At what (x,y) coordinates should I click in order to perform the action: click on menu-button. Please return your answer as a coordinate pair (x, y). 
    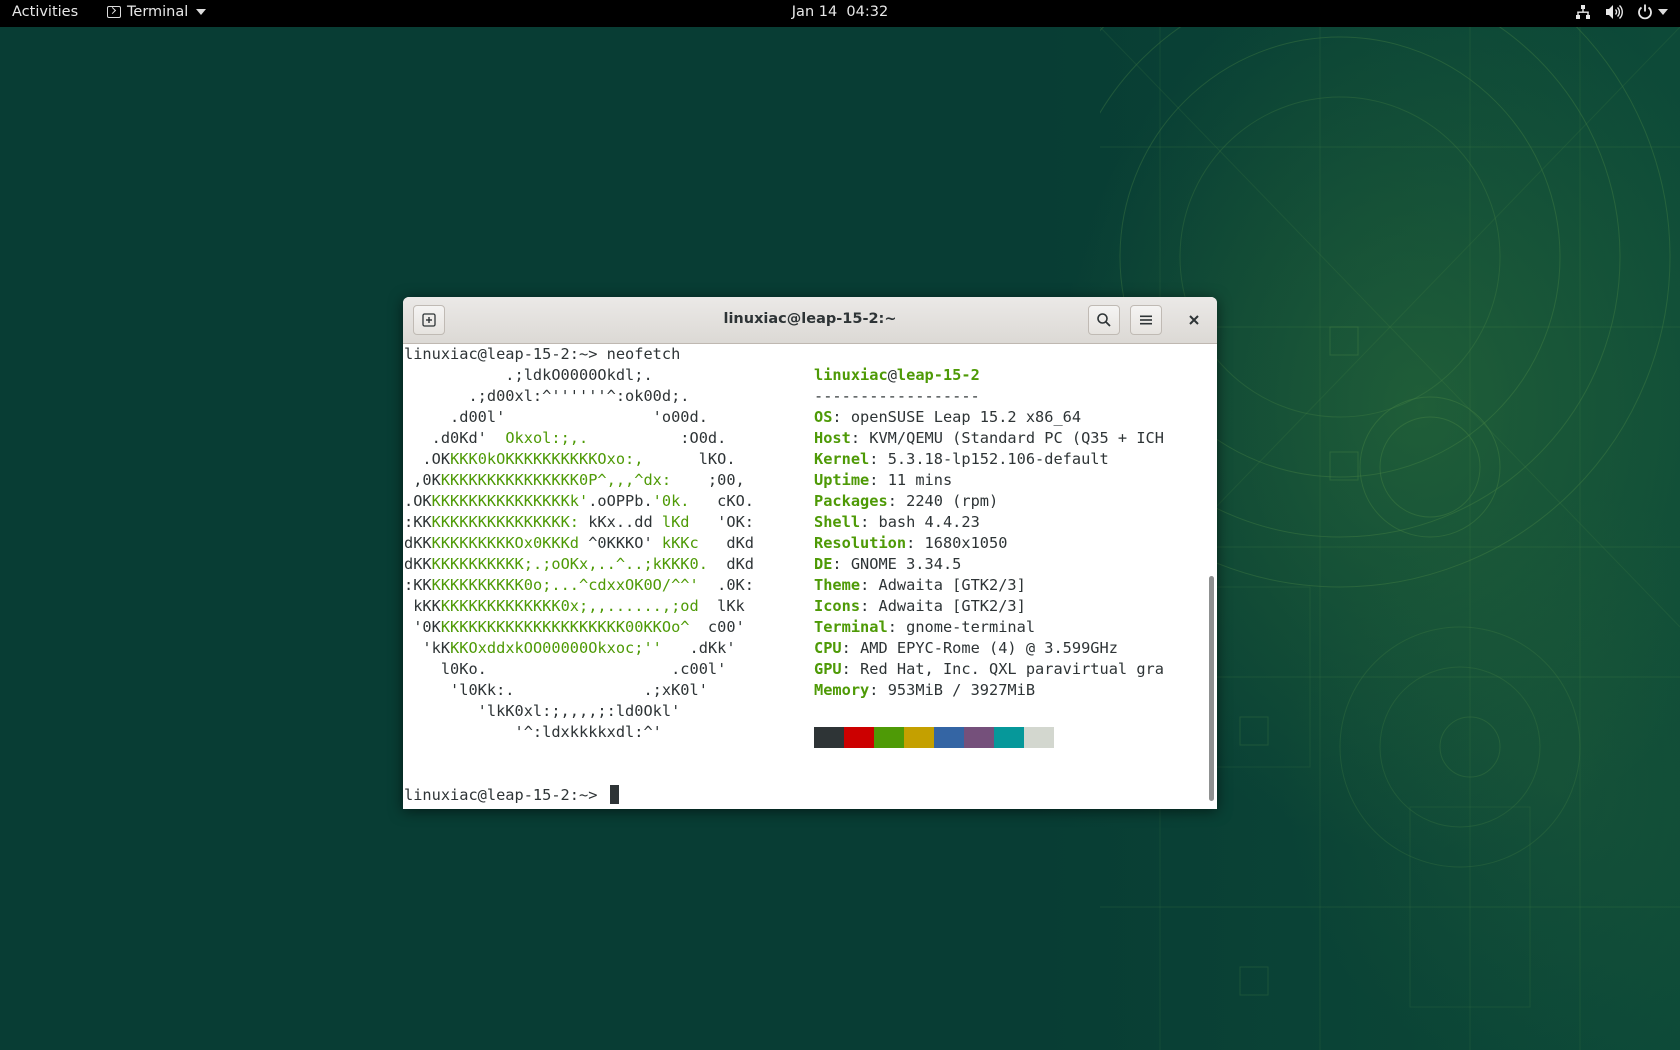
    Looking at the image, I should click on (1146, 320).